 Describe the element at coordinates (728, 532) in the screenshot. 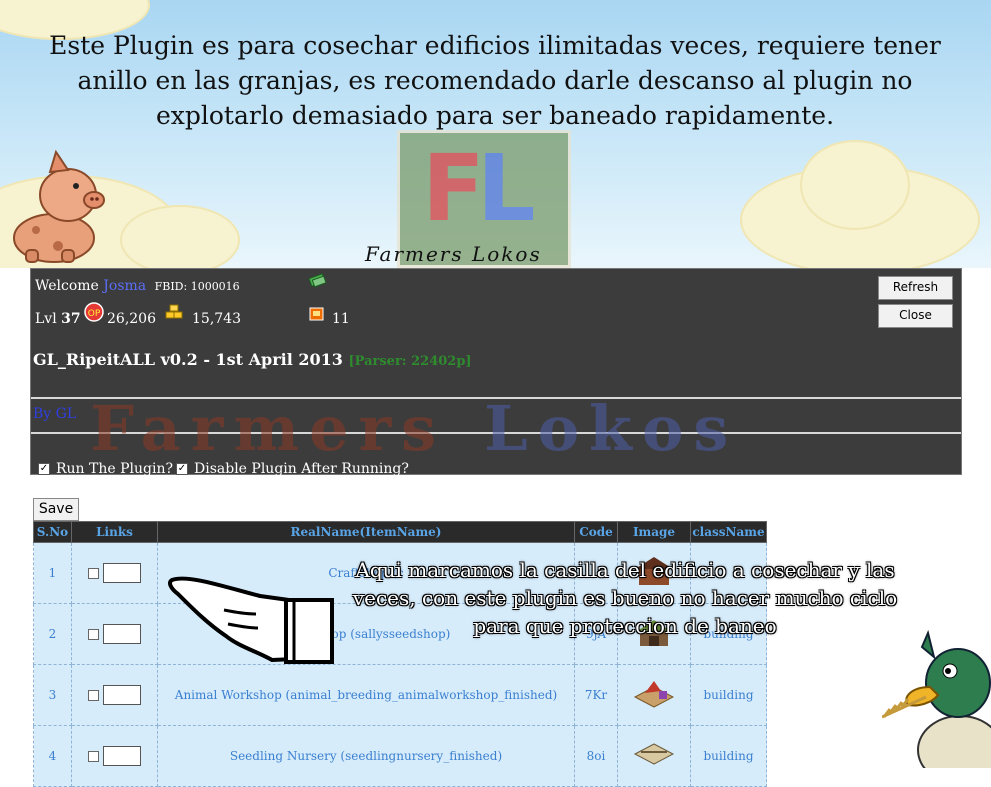

I see `col-classname: className` at that location.